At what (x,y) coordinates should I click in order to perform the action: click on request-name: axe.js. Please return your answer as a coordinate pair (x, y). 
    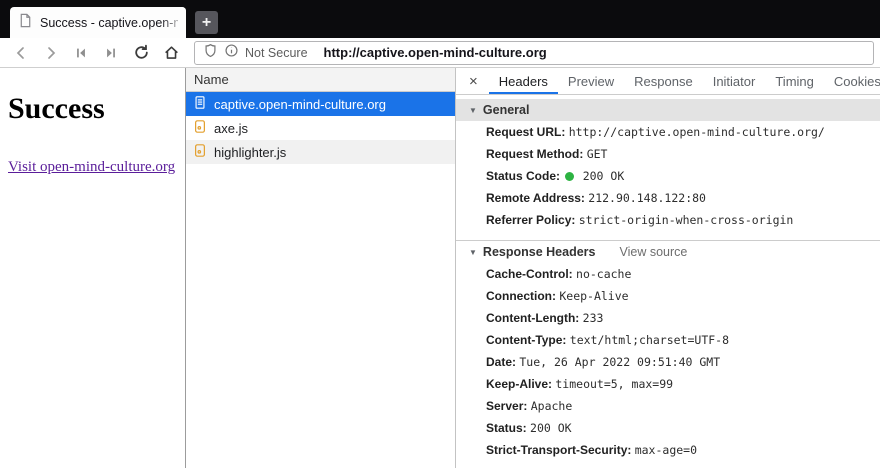
    Looking at the image, I should click on (231, 128).